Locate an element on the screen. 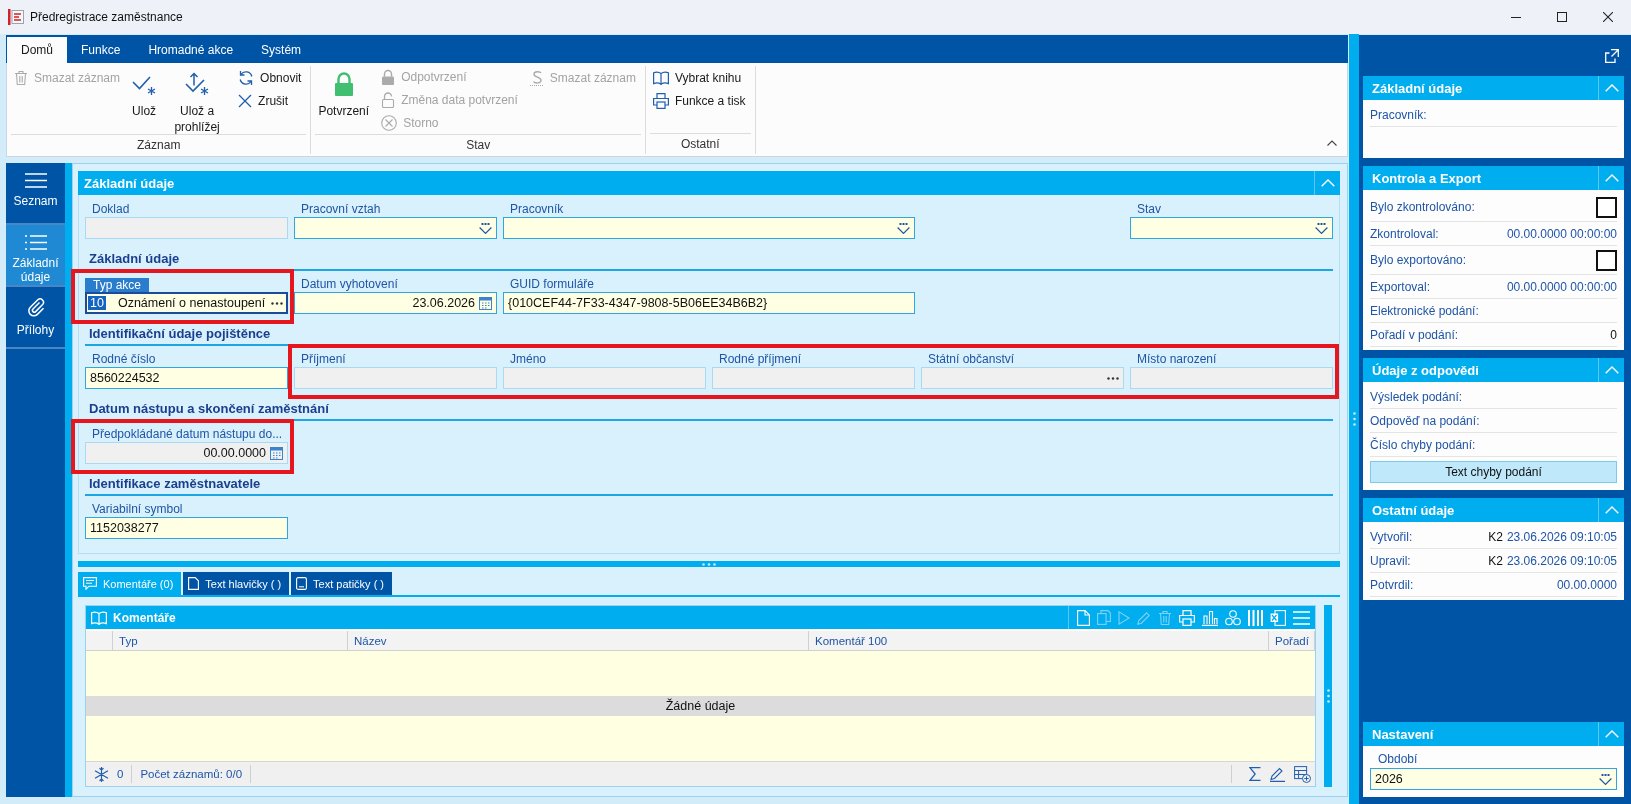 This screenshot has width=1631, height=804. tab: Text hlavičky ( ) is located at coordinates (236, 583).